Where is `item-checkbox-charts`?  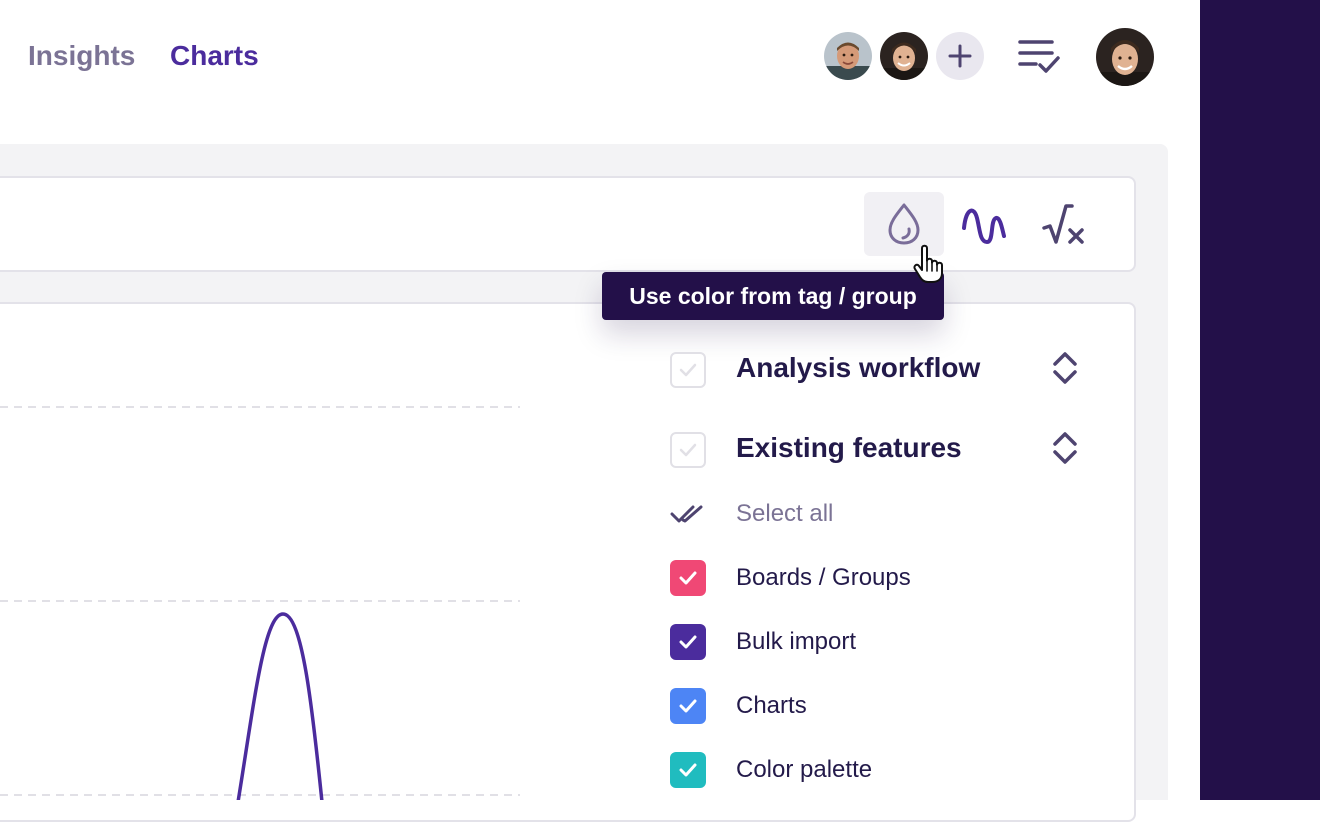 item-checkbox-charts is located at coordinates (688, 706).